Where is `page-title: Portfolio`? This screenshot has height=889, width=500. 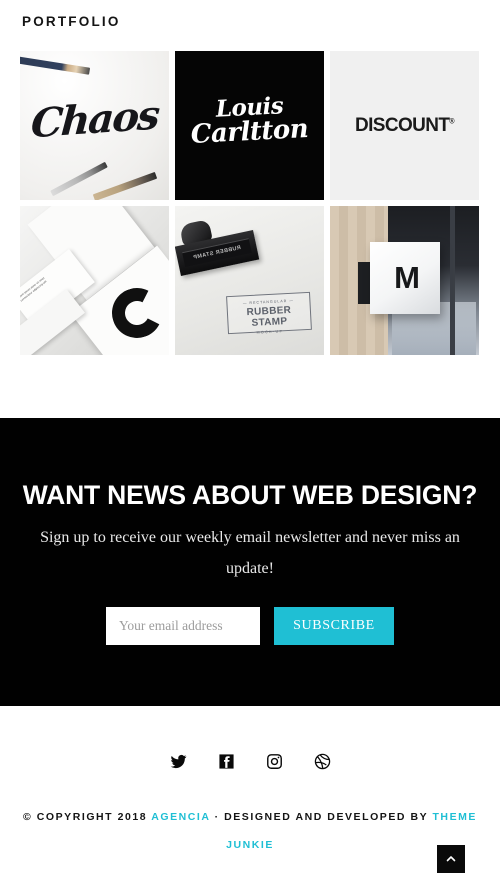
page-title: Portfolio is located at coordinates (71, 21).